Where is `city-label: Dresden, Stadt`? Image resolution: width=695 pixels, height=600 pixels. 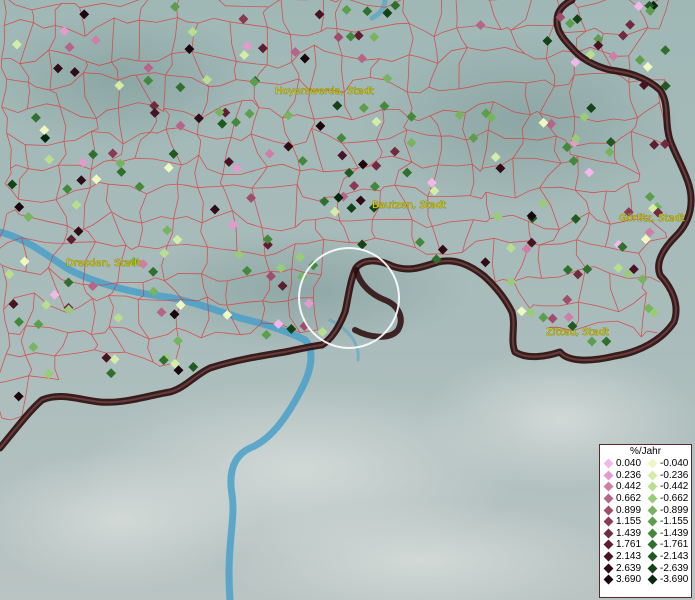 city-label: Dresden, Stadt is located at coordinates (103, 263).